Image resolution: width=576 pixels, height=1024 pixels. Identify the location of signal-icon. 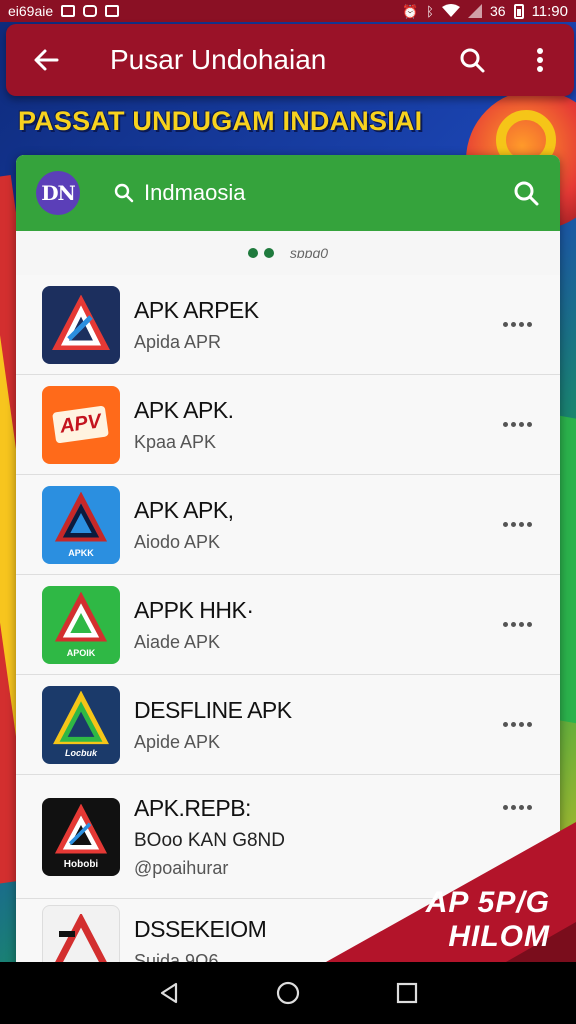
(474, 11).